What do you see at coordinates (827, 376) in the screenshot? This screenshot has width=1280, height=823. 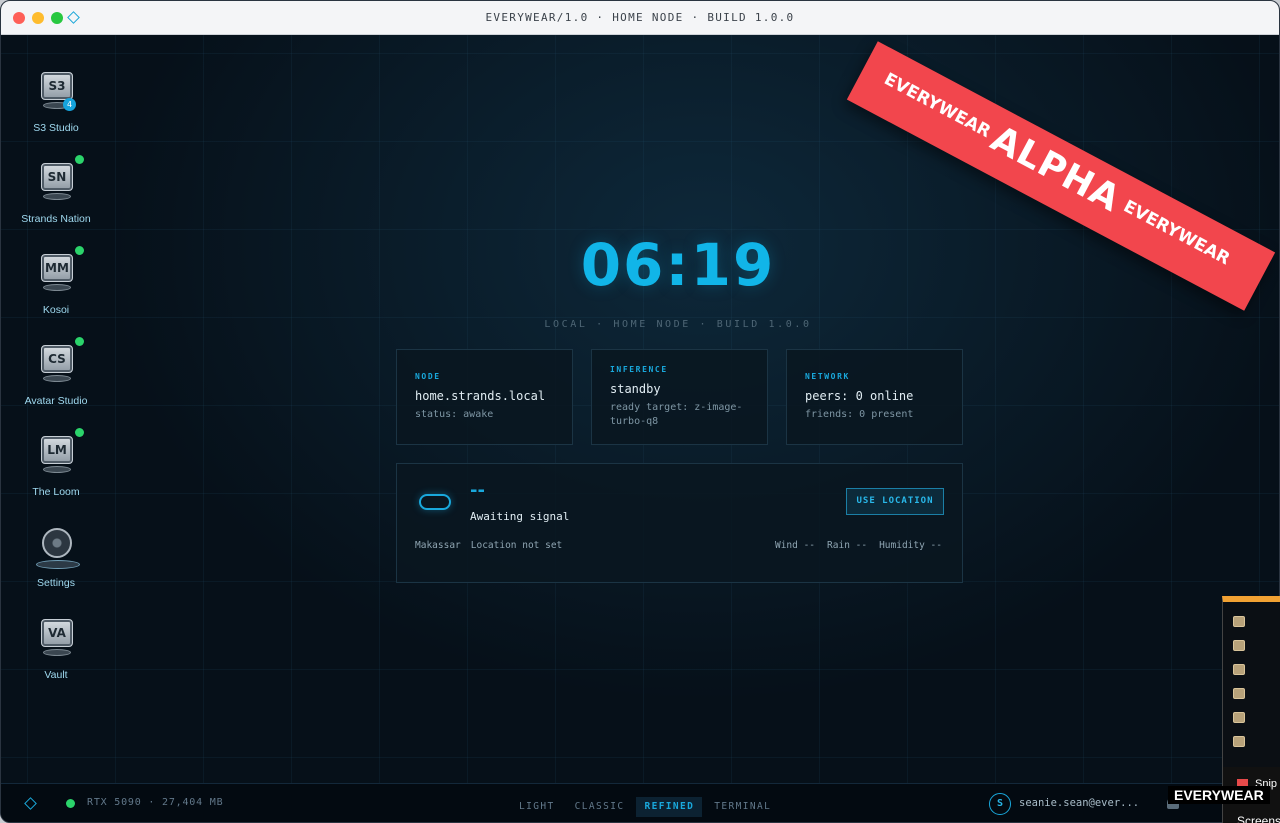 I see `card-label: NETWORK` at bounding box center [827, 376].